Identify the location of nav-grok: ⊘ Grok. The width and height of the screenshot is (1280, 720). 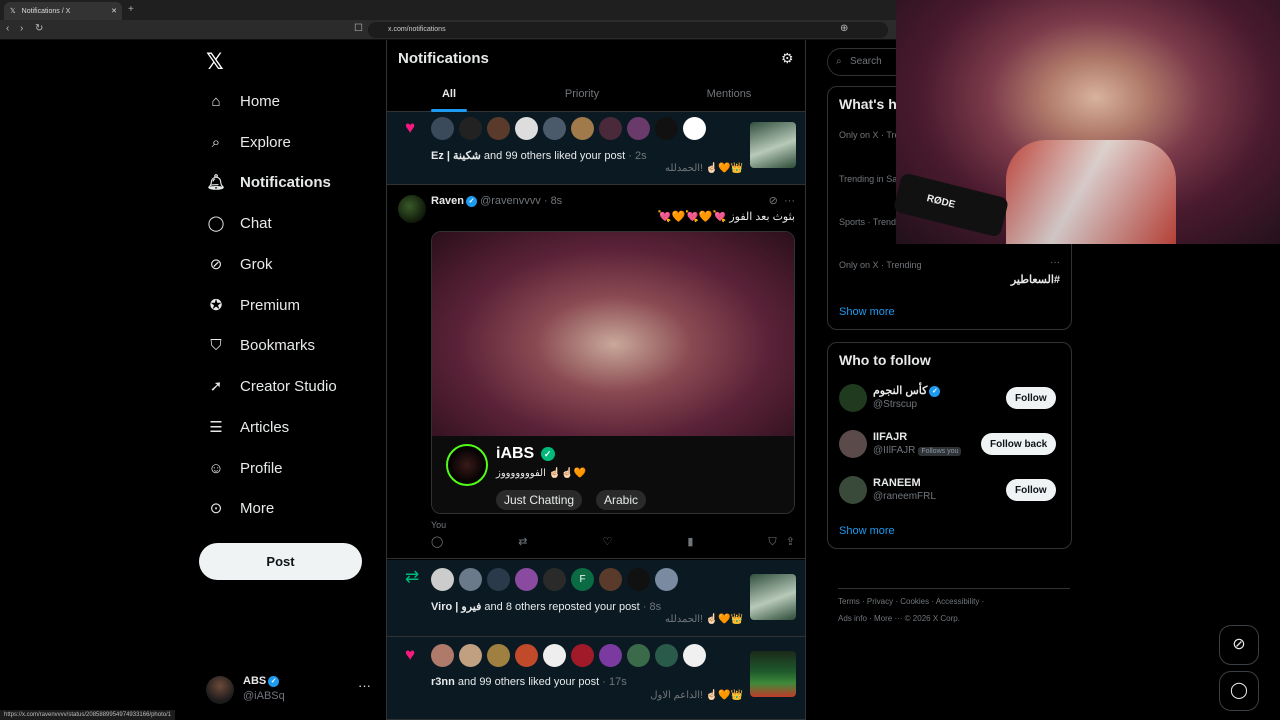
(239, 264).